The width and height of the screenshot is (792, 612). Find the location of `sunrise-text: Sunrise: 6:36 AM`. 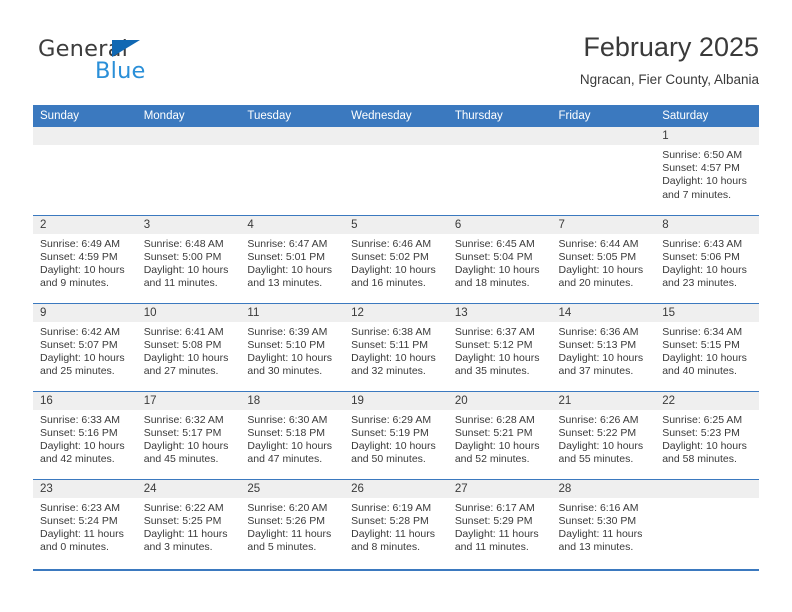

sunrise-text: Sunrise: 6:36 AM is located at coordinates (598, 331).